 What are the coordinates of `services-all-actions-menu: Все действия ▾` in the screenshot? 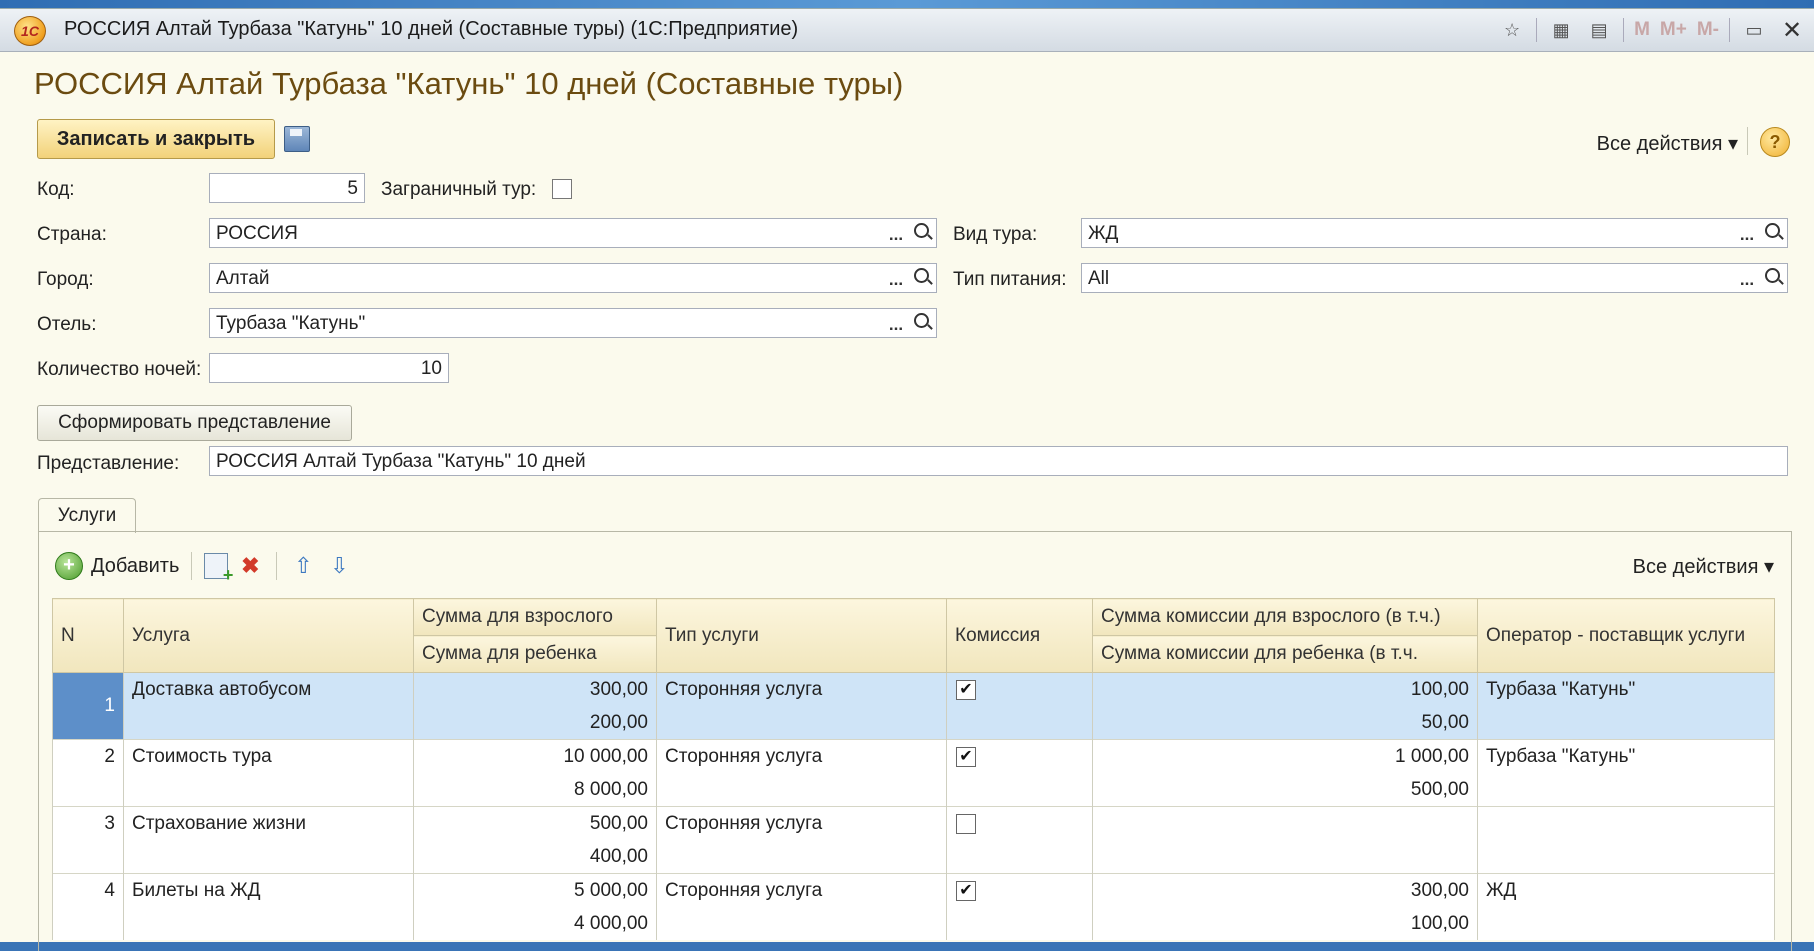 It's located at (1703, 566).